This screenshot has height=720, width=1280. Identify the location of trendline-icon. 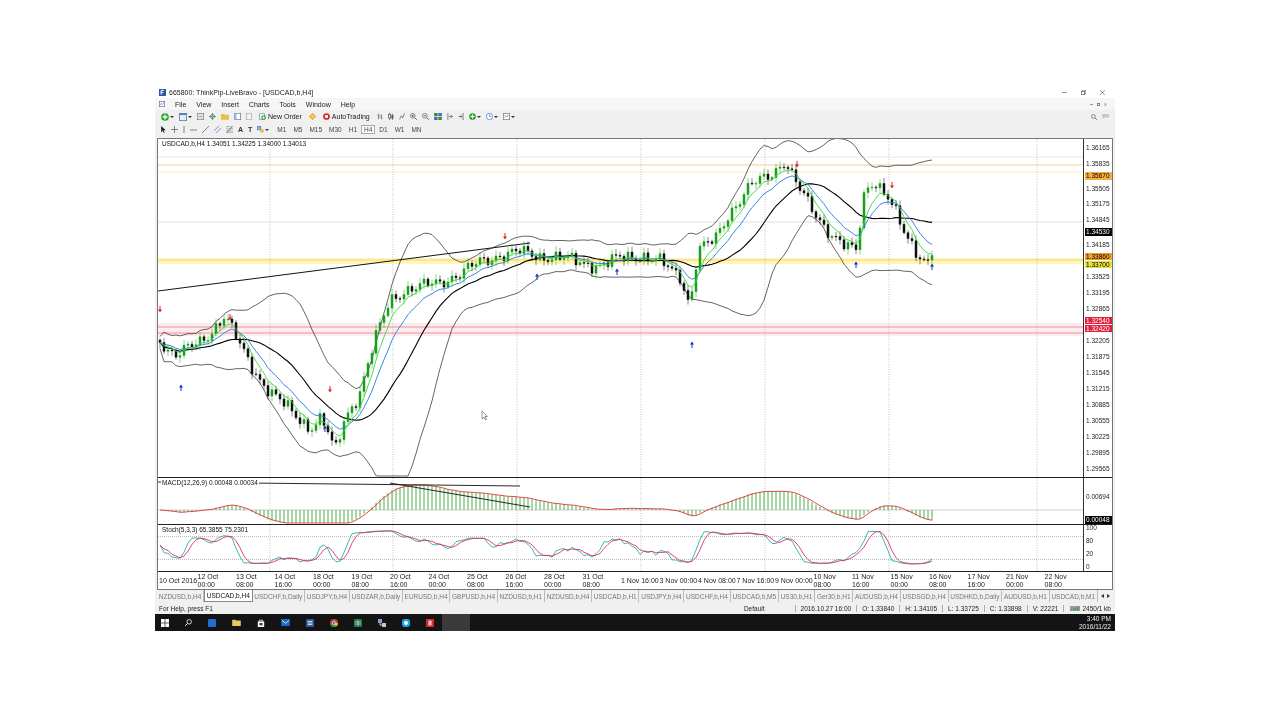
(205, 129).